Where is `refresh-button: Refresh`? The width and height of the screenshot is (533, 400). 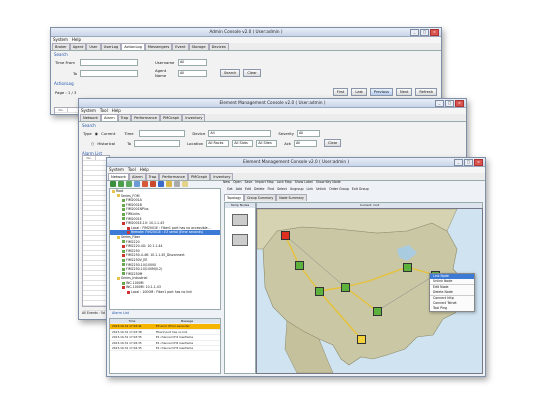
refresh-button: Refresh is located at coordinates (426, 92).